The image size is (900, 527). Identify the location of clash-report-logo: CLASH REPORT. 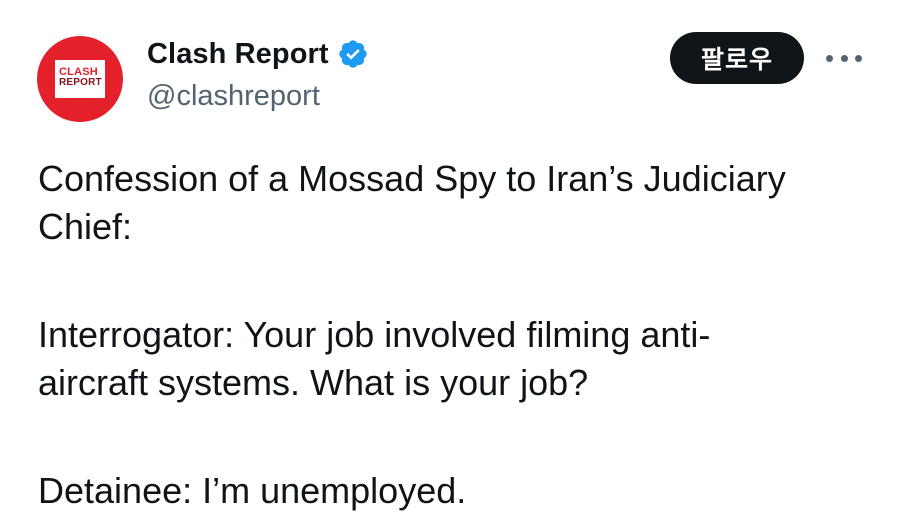
(80, 79).